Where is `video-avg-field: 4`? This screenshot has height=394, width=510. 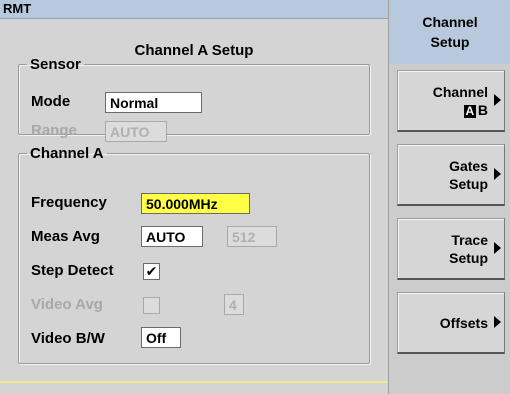
video-avg-field: 4 is located at coordinates (234, 304).